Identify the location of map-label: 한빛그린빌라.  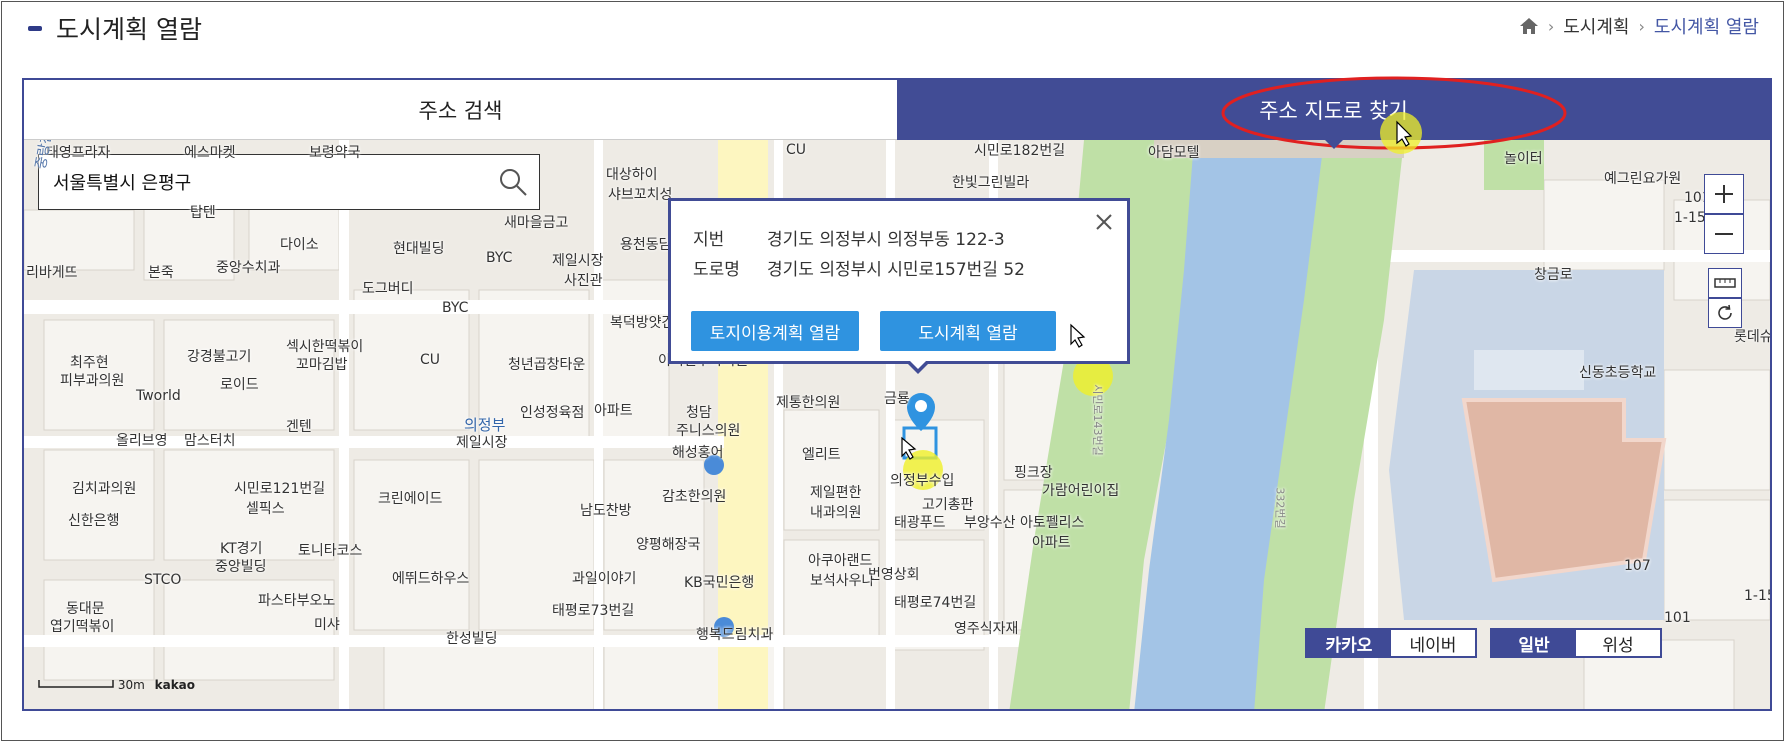
(991, 183).